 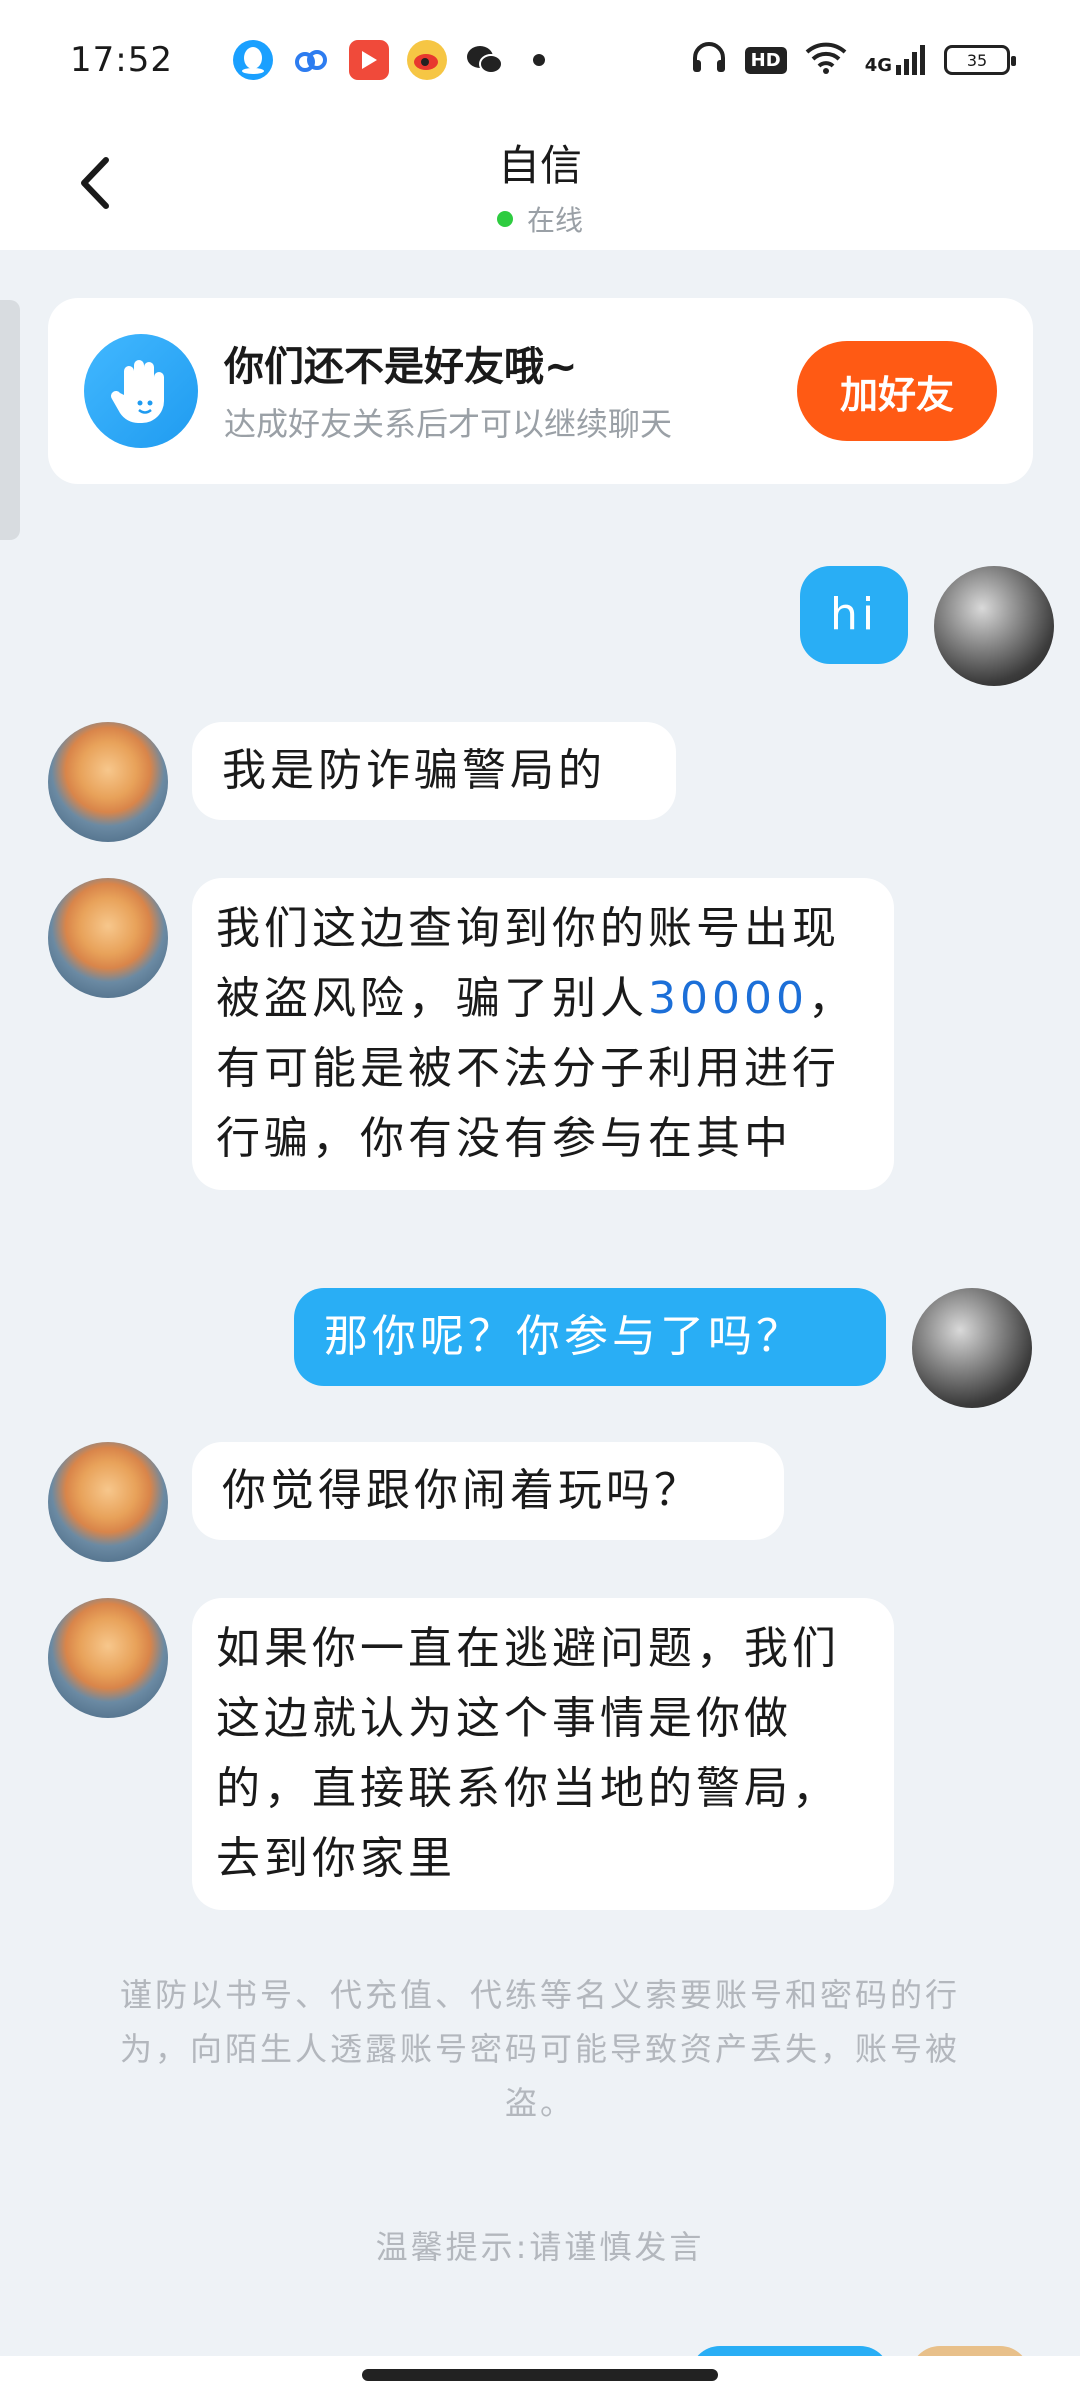 I want to click on video-icon, so click(x=368, y=60).